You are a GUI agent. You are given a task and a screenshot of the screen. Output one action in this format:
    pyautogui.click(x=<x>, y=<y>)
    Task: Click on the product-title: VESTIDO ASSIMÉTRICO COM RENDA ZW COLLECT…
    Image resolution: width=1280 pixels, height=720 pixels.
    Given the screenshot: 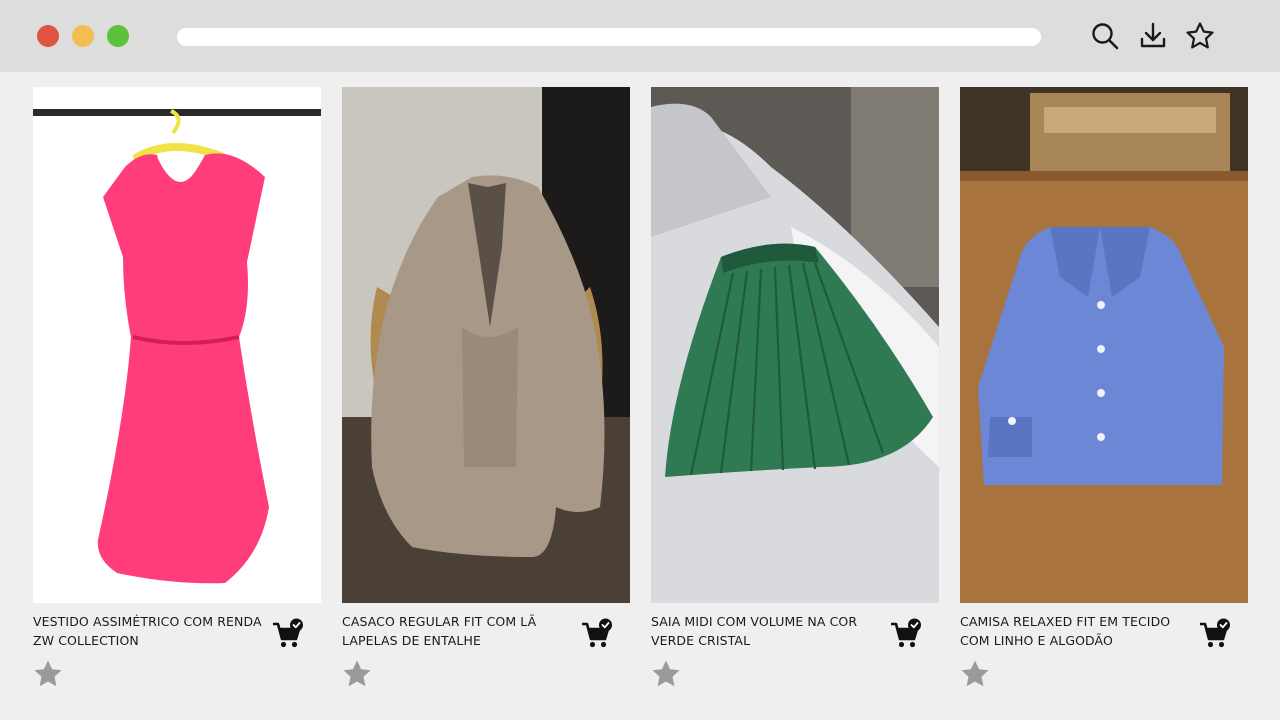 What is the action you would take?
    pyautogui.click(x=148, y=631)
    